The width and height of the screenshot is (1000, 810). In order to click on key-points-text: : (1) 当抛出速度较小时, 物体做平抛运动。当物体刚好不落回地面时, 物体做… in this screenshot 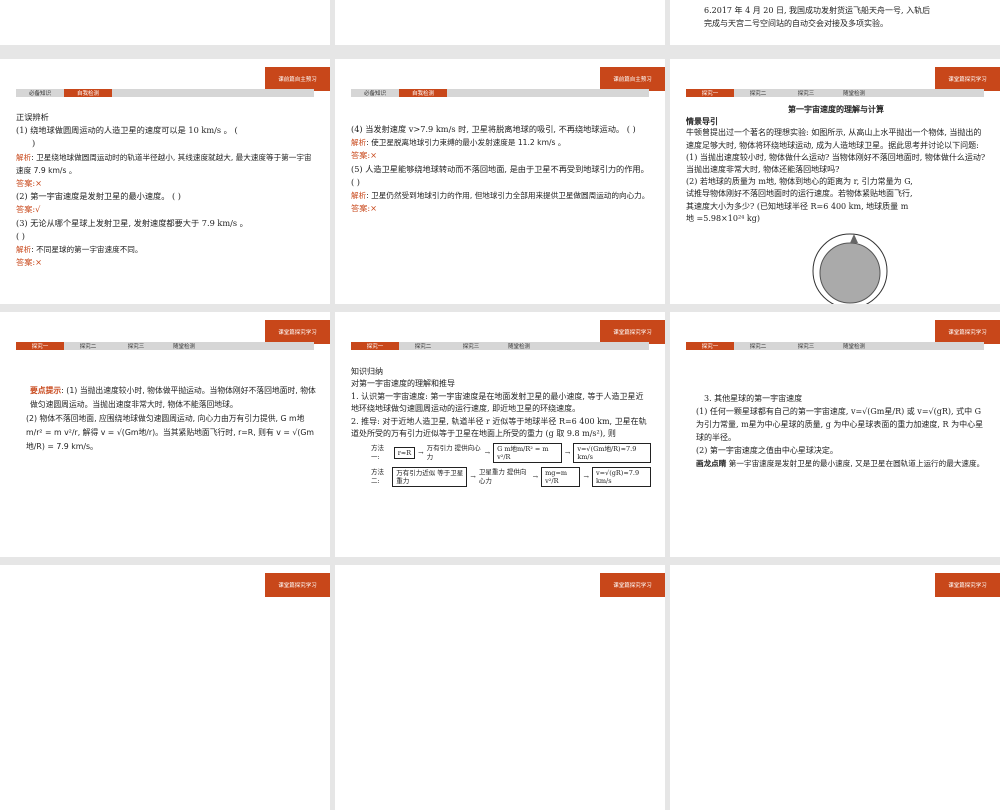, I will do `click(173, 397)`.